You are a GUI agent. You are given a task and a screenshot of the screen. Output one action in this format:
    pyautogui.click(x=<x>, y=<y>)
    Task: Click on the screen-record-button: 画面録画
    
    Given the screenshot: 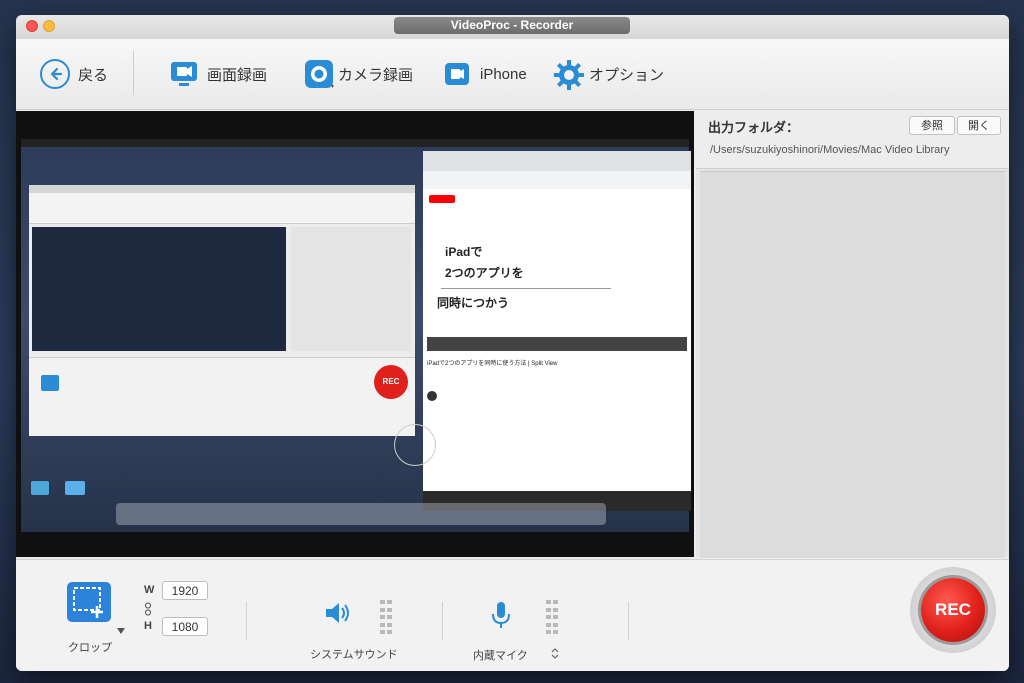 What is the action you would take?
    pyautogui.click(x=218, y=74)
    